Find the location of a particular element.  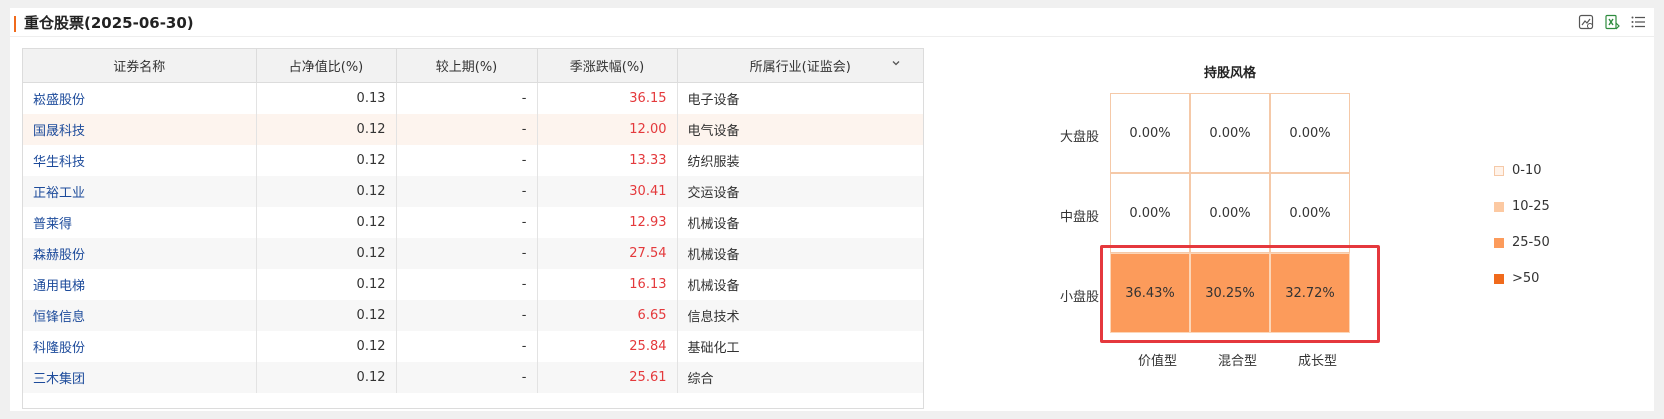

row-label-large-cap: 大盘股 is located at coordinates (1080, 137).